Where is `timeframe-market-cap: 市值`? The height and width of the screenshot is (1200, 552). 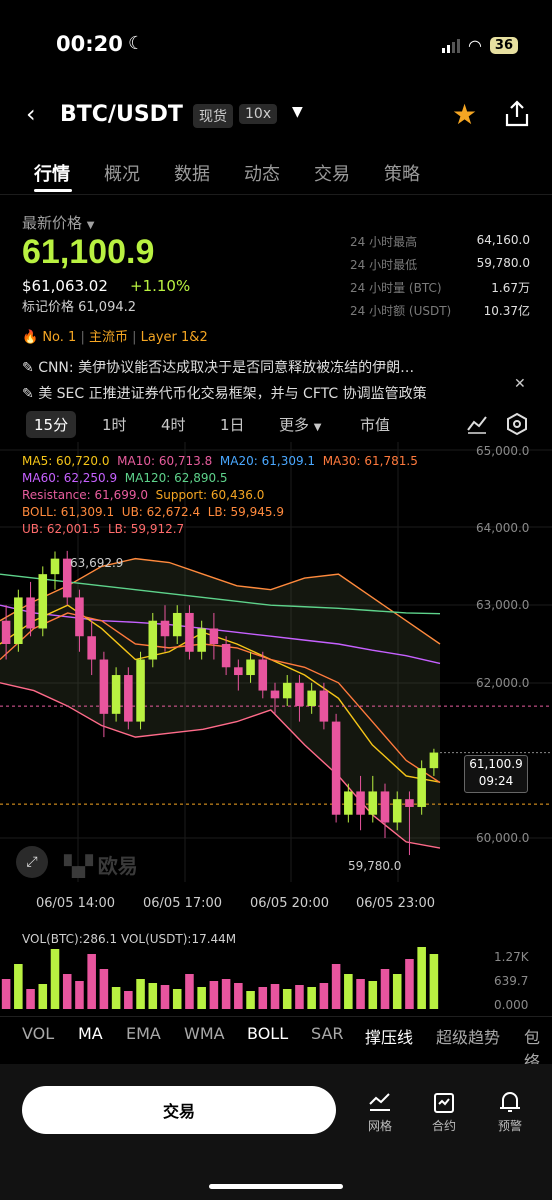
timeframe-market-cap: 市值 is located at coordinates (375, 424).